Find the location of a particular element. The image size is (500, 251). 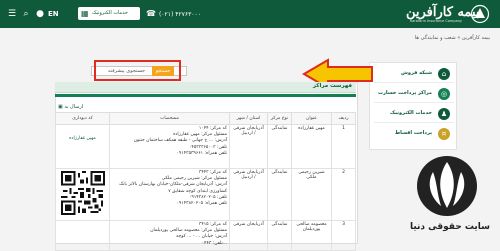

col-header-title: عنوان is located at coordinates (311, 118).